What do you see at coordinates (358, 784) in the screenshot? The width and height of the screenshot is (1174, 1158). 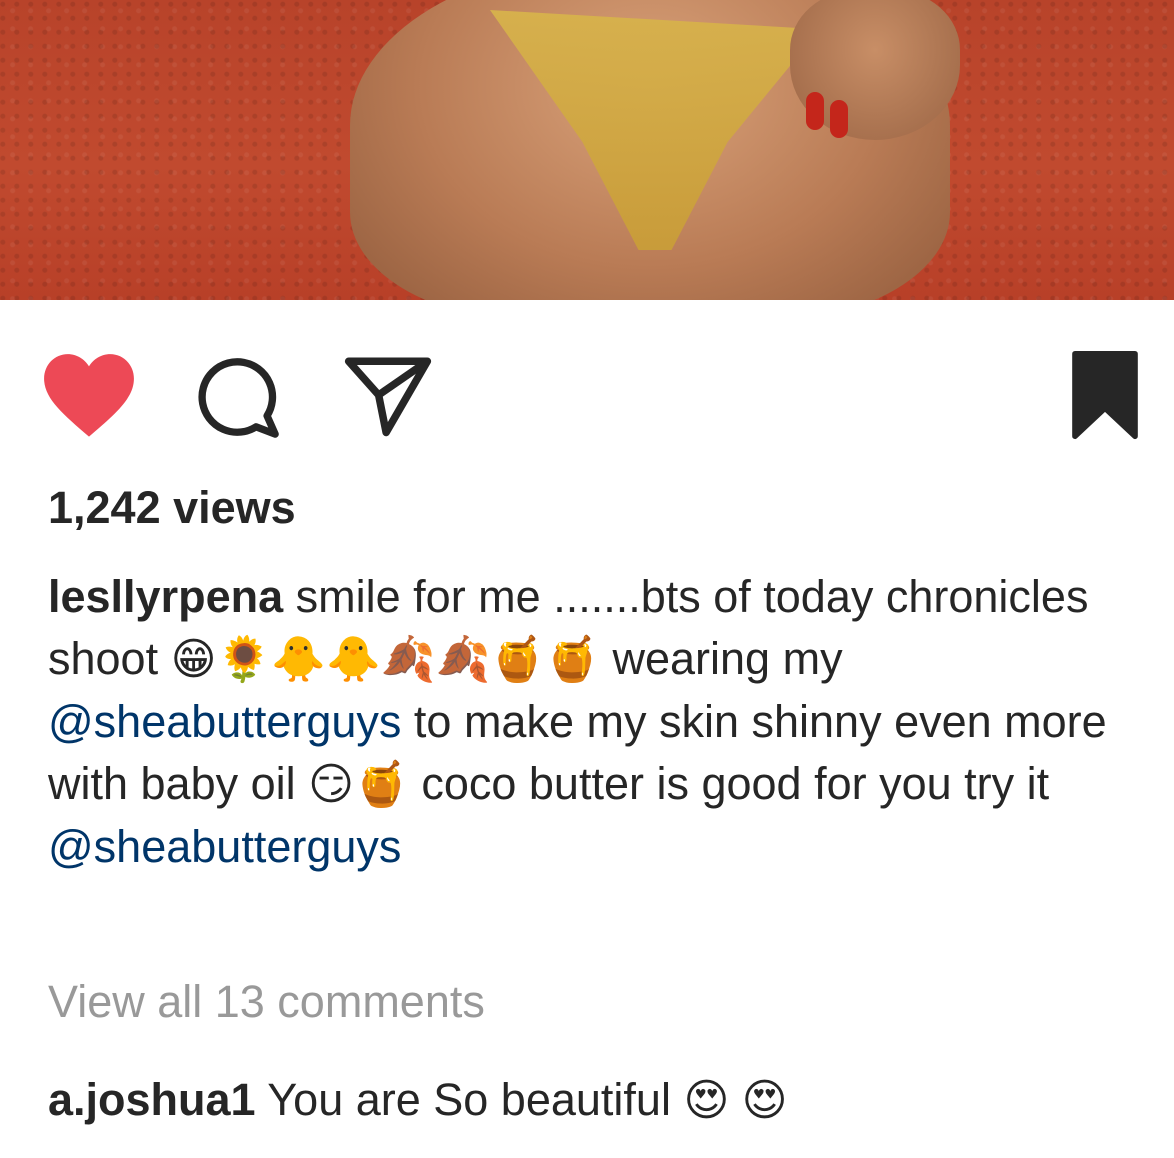 I see `caption-emojis: 😏🍯` at bounding box center [358, 784].